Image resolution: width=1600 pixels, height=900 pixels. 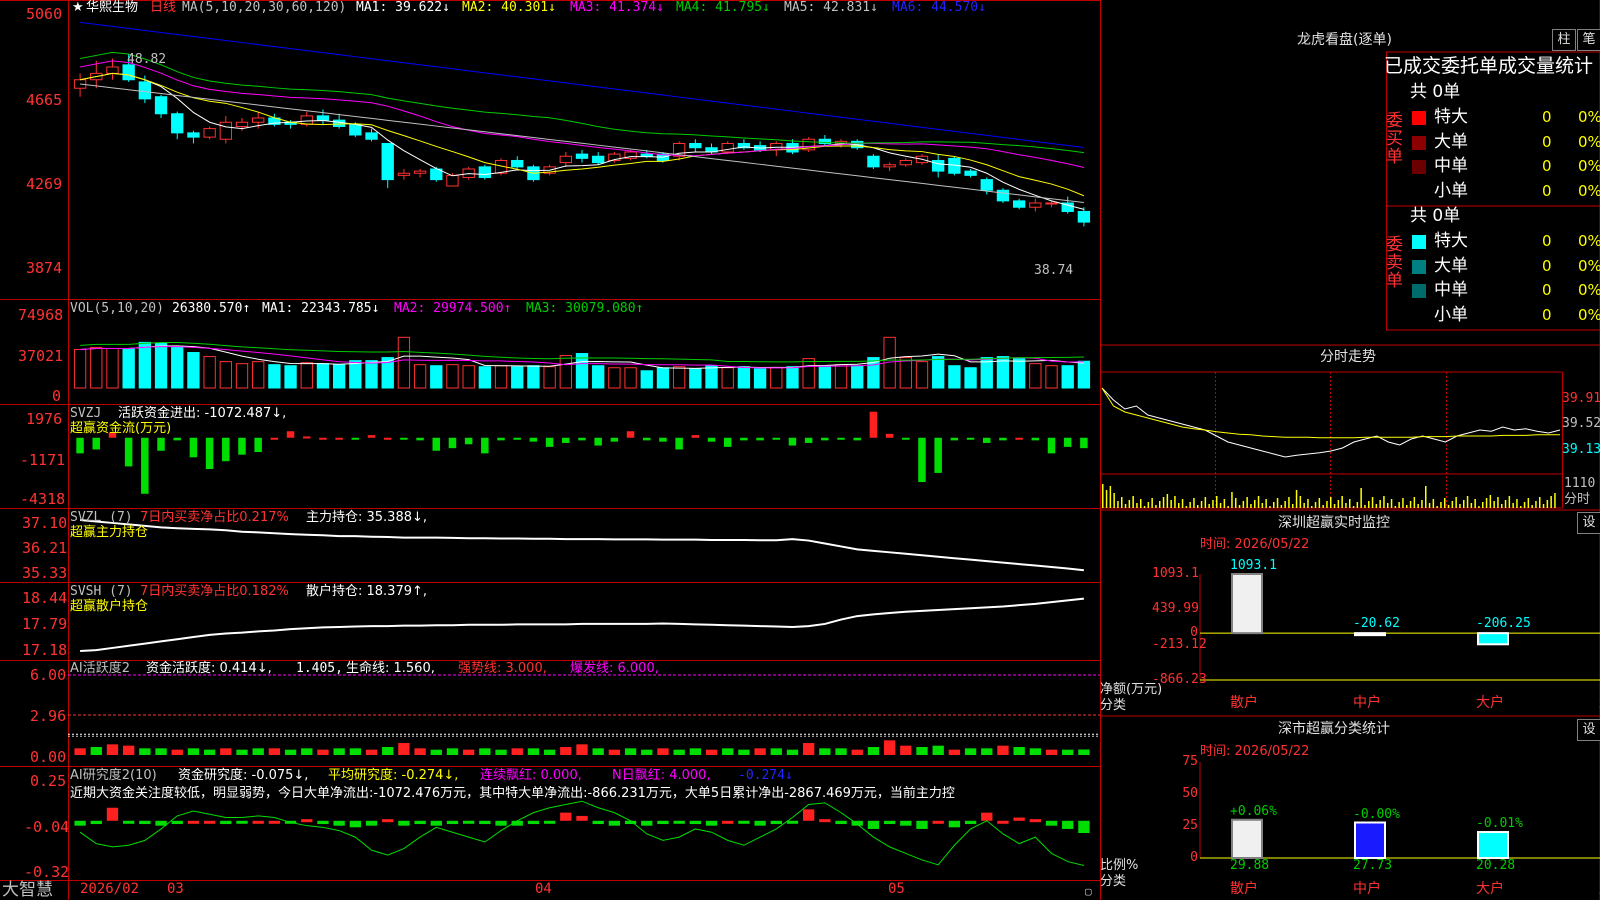 What do you see at coordinates (1490, 889) in the screenshot?
I see `category-label: 大户` at bounding box center [1490, 889].